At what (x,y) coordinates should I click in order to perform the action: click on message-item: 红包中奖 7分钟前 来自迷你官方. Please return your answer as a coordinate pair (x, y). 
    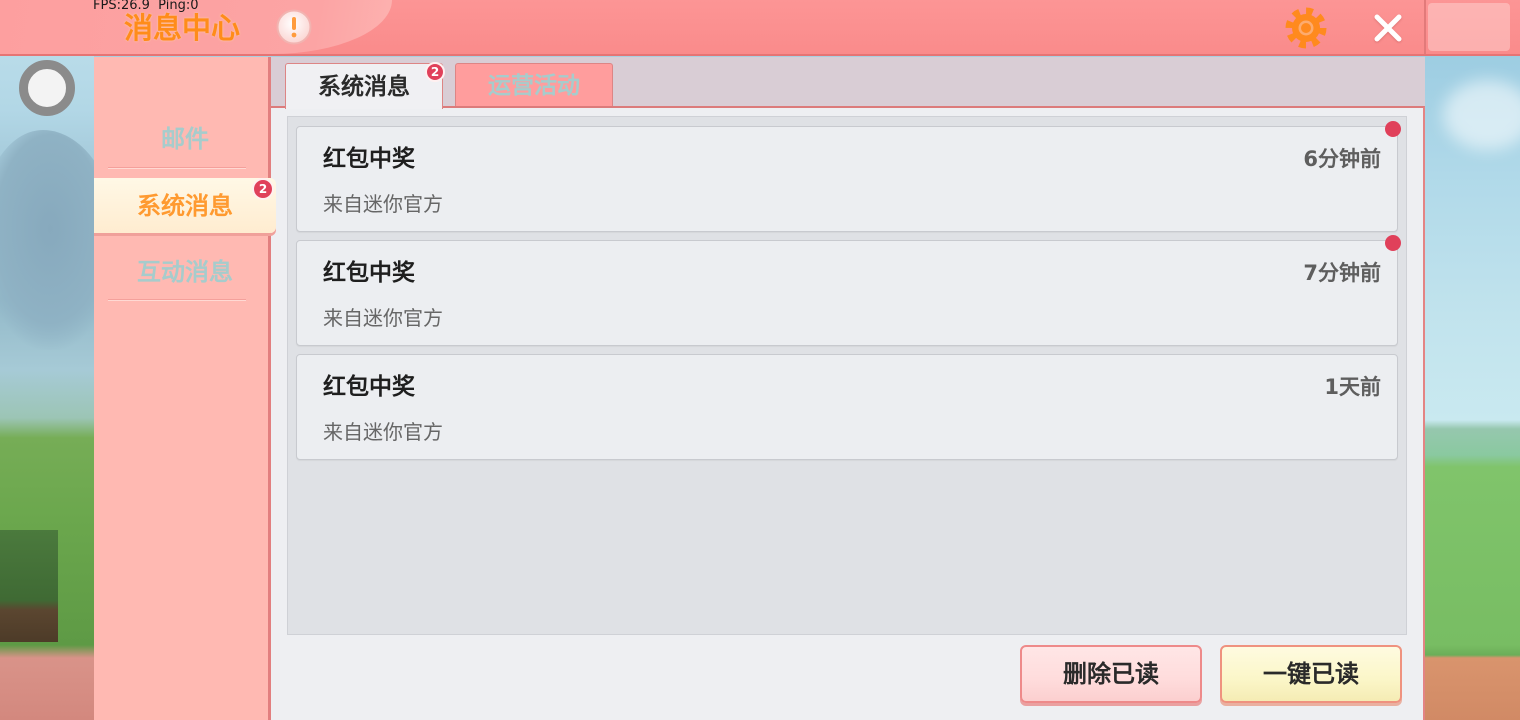
    Looking at the image, I should click on (848, 290).